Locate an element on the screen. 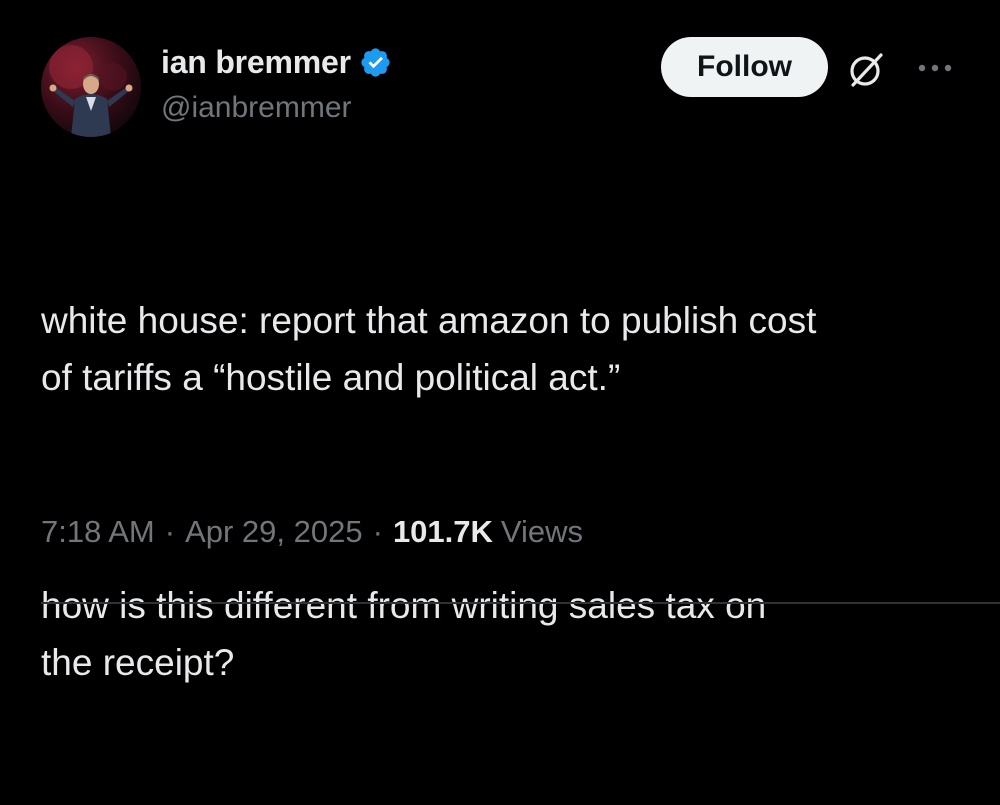  avatar is located at coordinates (91, 87).